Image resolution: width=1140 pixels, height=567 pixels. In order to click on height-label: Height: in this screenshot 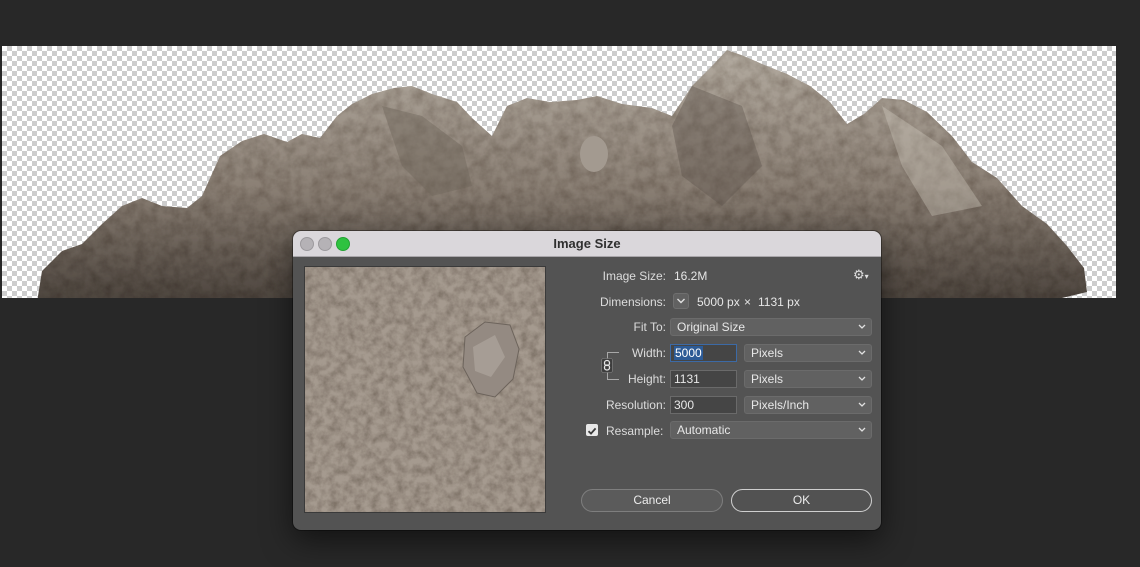, I will do `click(646, 379)`.